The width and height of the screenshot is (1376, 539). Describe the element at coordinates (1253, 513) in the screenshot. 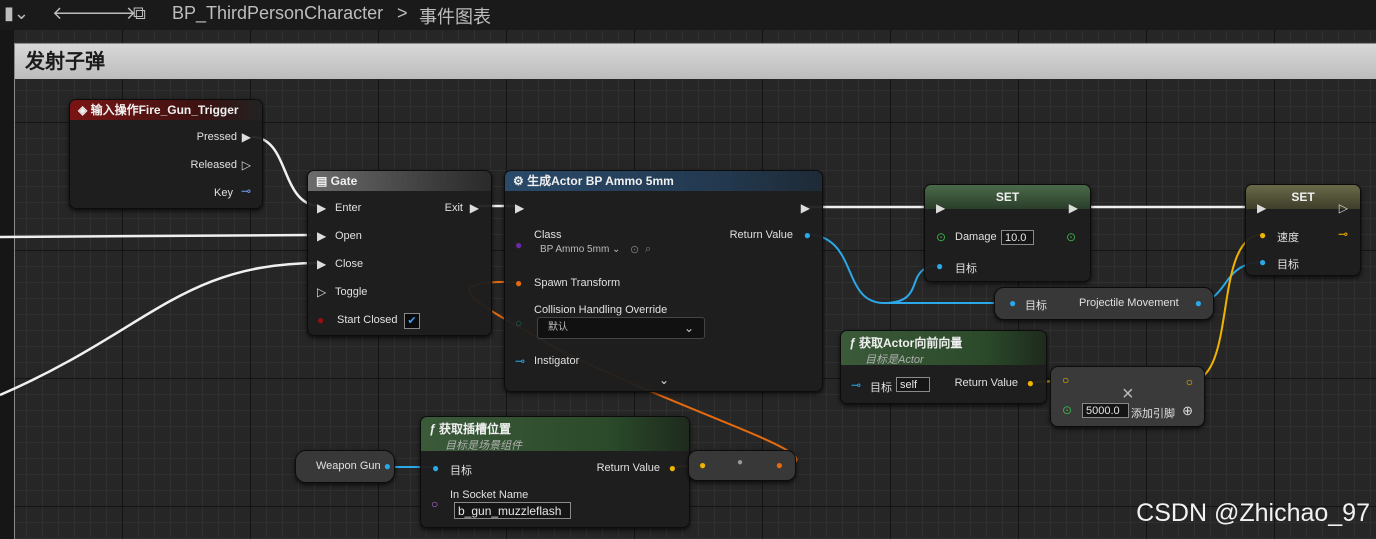

I see `watermark: CSDN @Zhichao_97` at that location.